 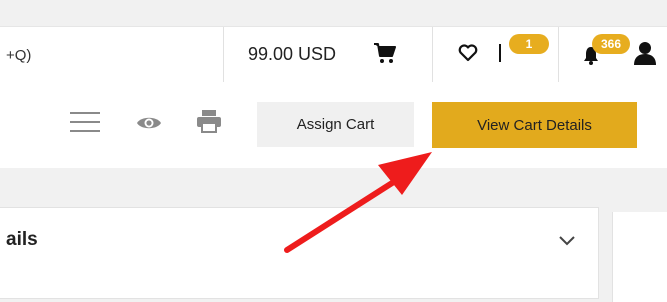 What do you see at coordinates (333, 13) in the screenshot?
I see `top-band` at bounding box center [333, 13].